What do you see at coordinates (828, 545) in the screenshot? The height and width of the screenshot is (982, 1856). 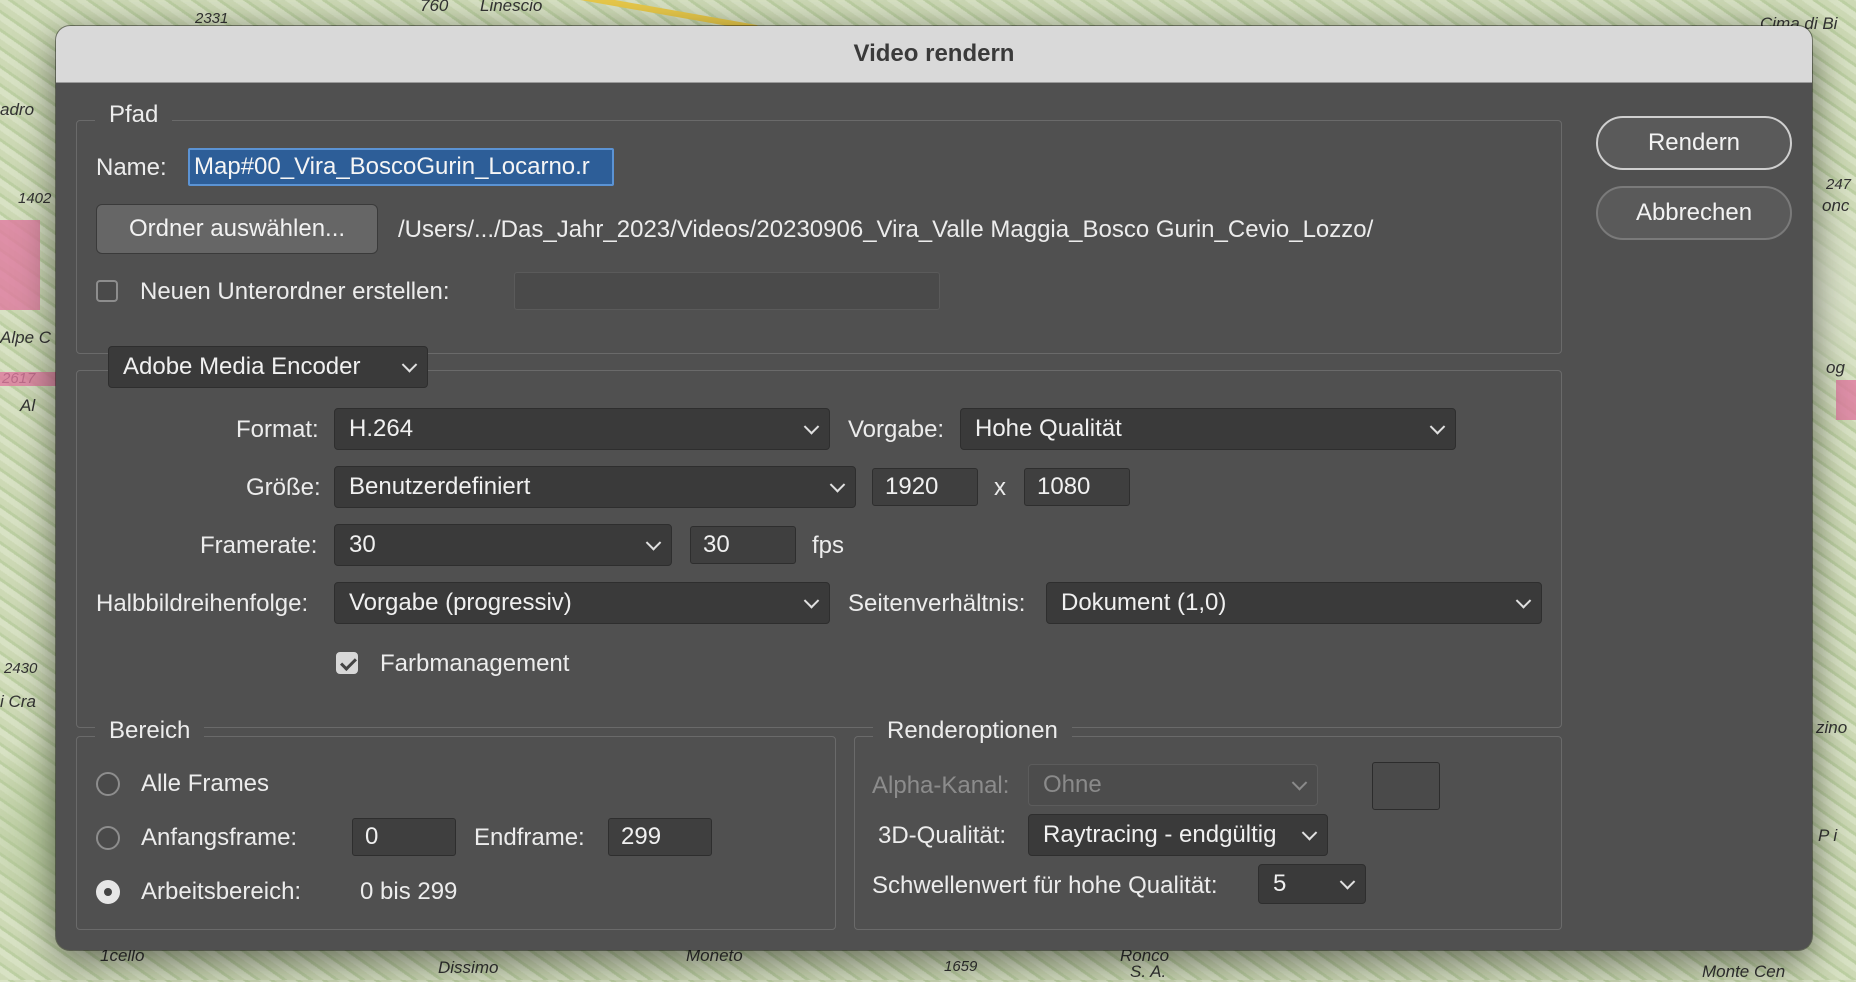 I see `fps-unit: fps` at bounding box center [828, 545].